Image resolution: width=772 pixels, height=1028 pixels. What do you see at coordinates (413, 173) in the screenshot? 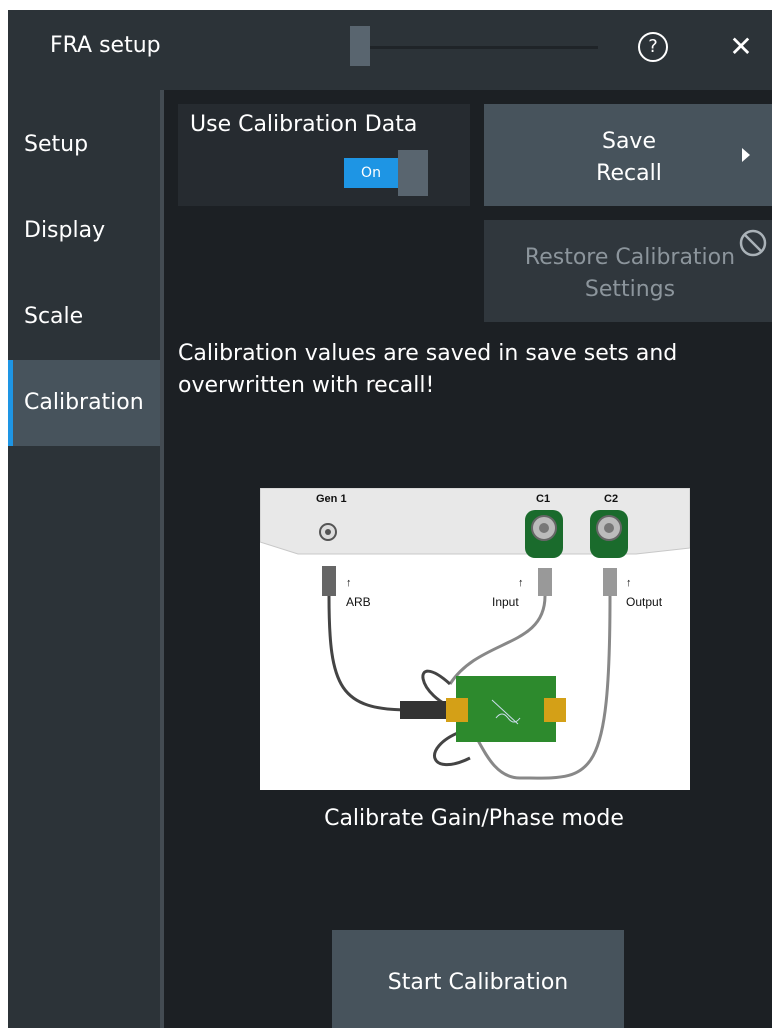
I see `toggle-knob` at bounding box center [413, 173].